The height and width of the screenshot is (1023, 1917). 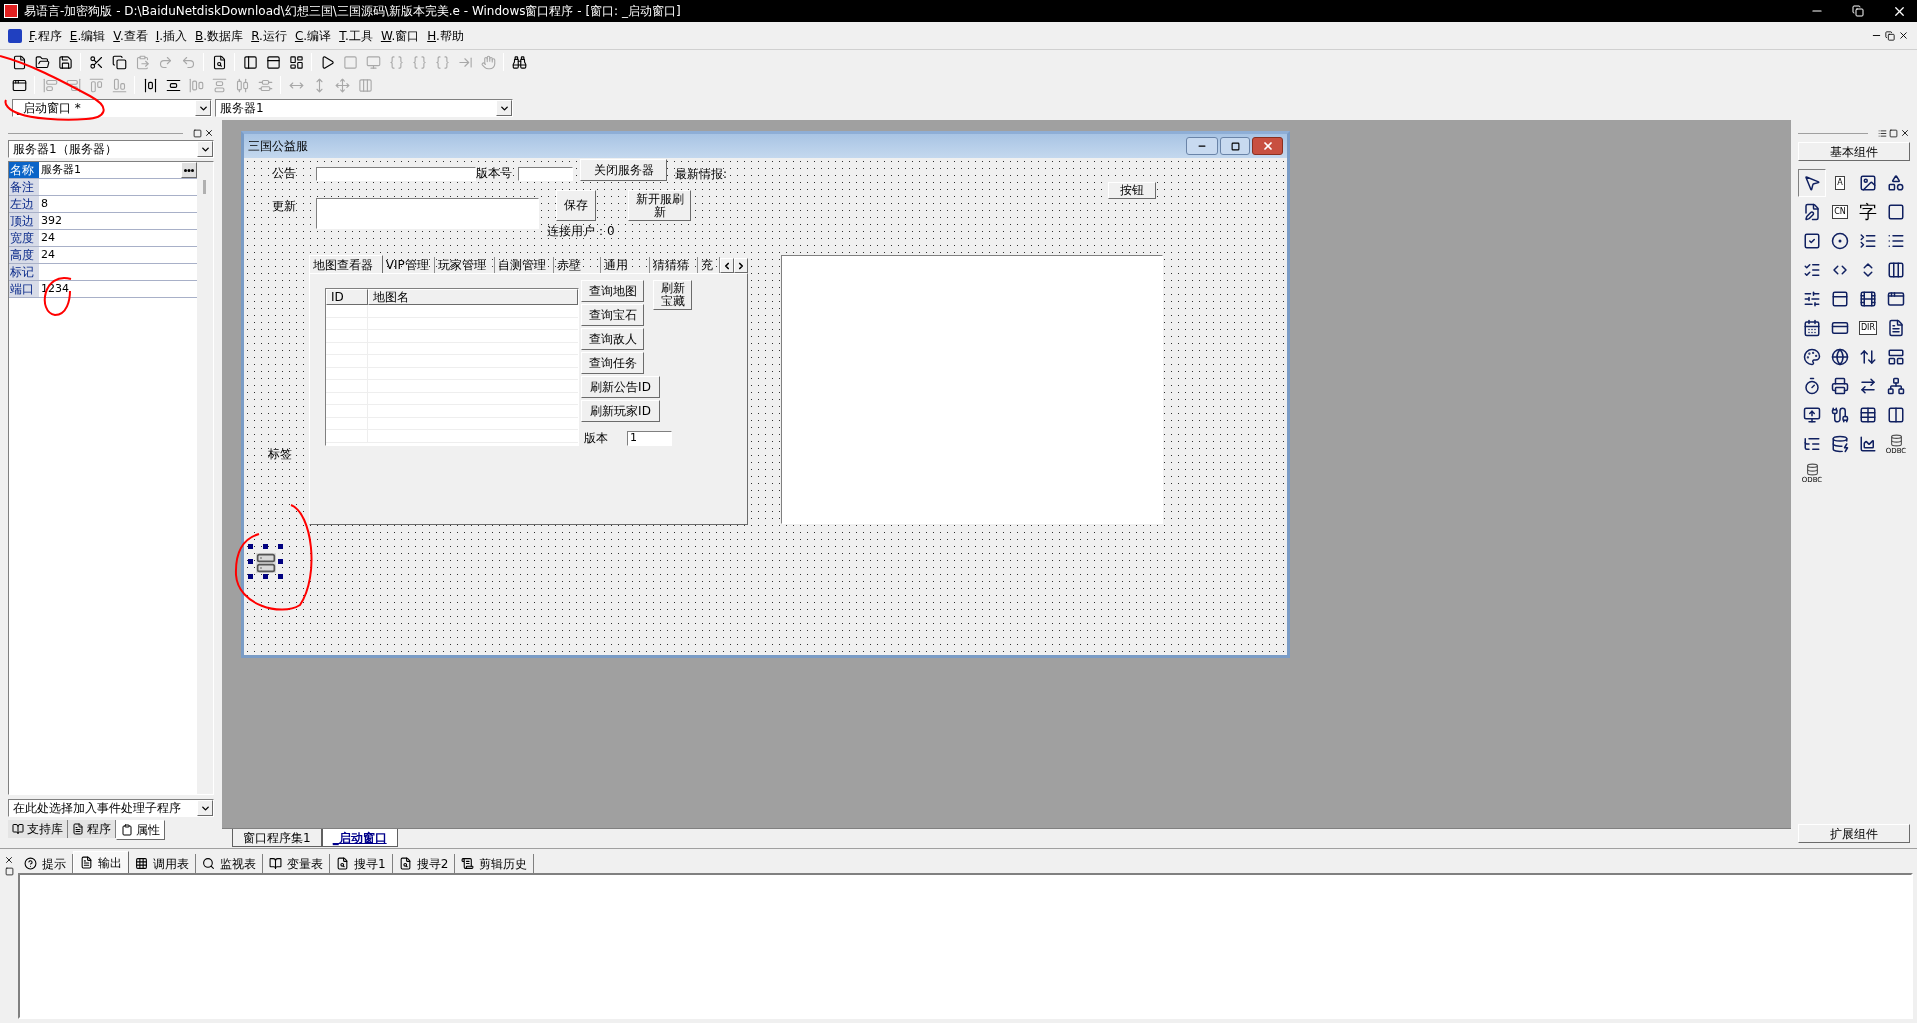 I want to click on panel-tab: 支持库, so click(x=38, y=829).